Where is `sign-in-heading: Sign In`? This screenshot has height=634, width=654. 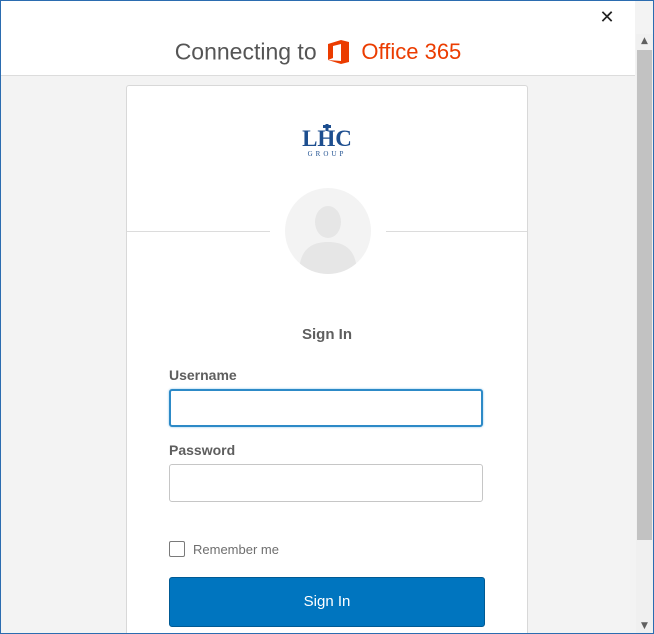 sign-in-heading: Sign In is located at coordinates (327, 334).